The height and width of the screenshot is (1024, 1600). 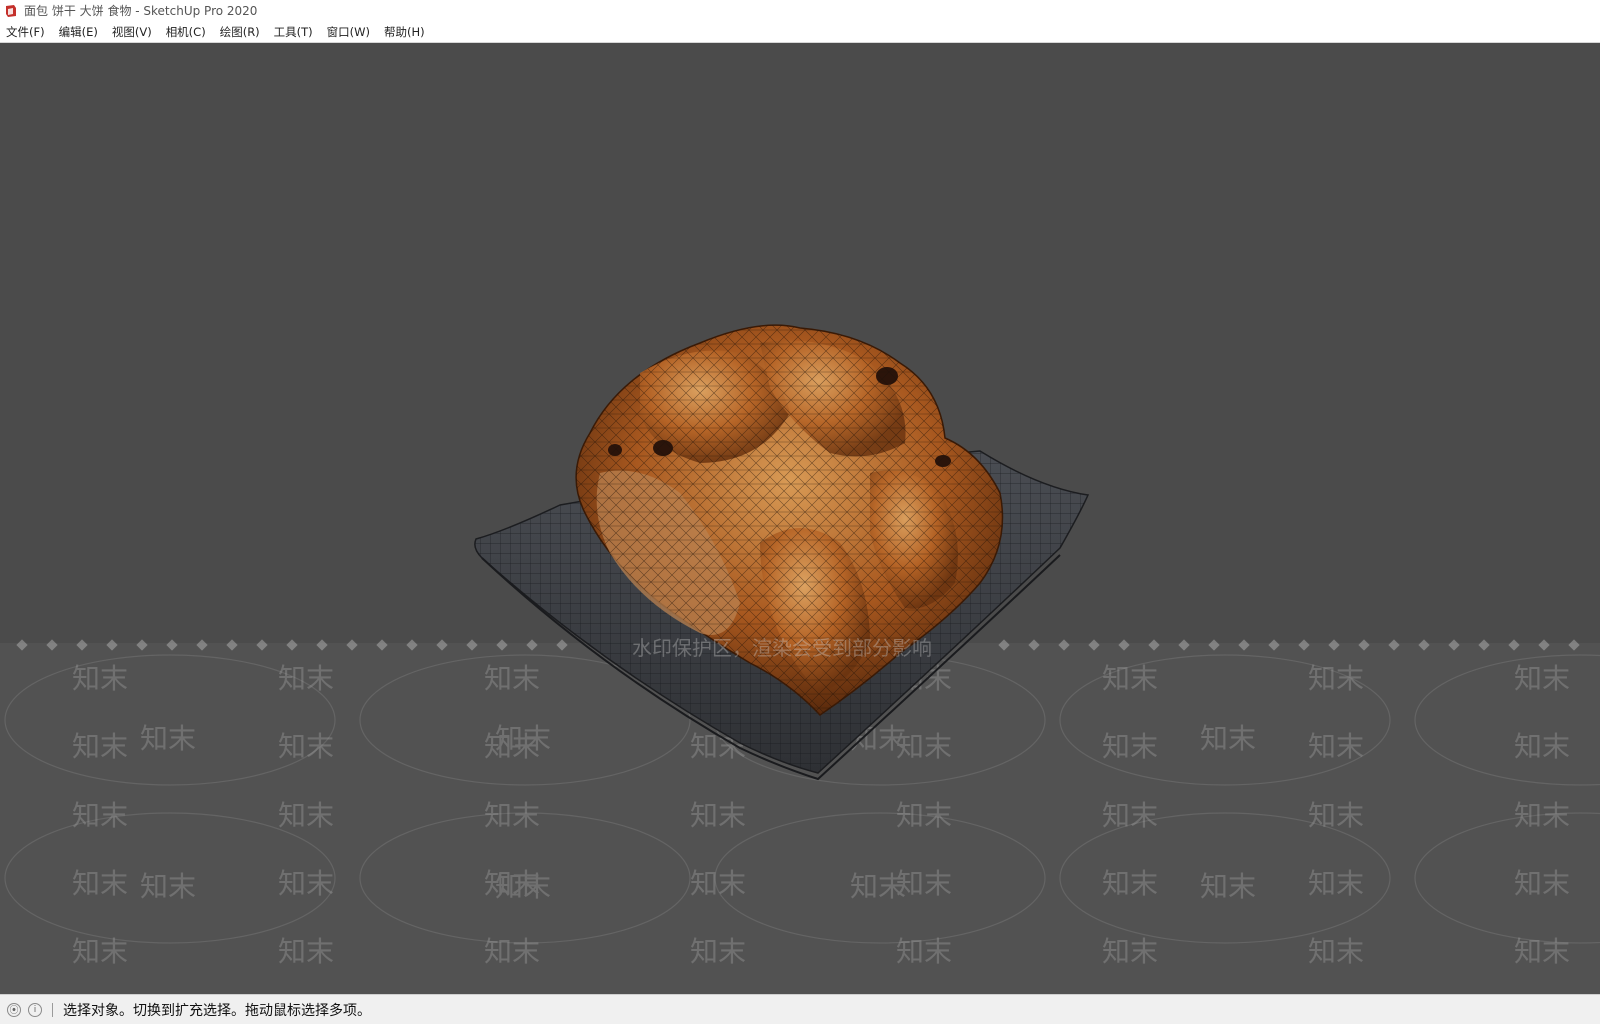 What do you see at coordinates (141, 11) in the screenshot?
I see `window-title: 面包 饼干 大饼 食物 - SketchUp Pro 2020` at bounding box center [141, 11].